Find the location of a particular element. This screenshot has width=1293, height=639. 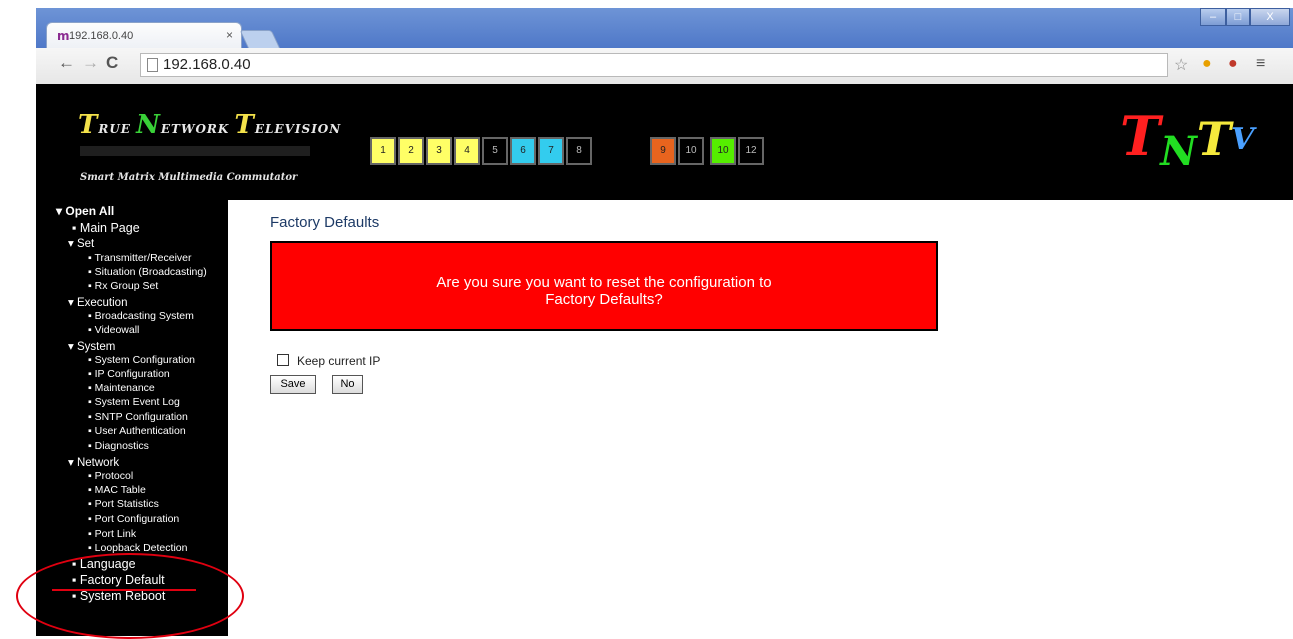

sidebar-item-main-page: ▪ Main Page is located at coordinates (106, 228).